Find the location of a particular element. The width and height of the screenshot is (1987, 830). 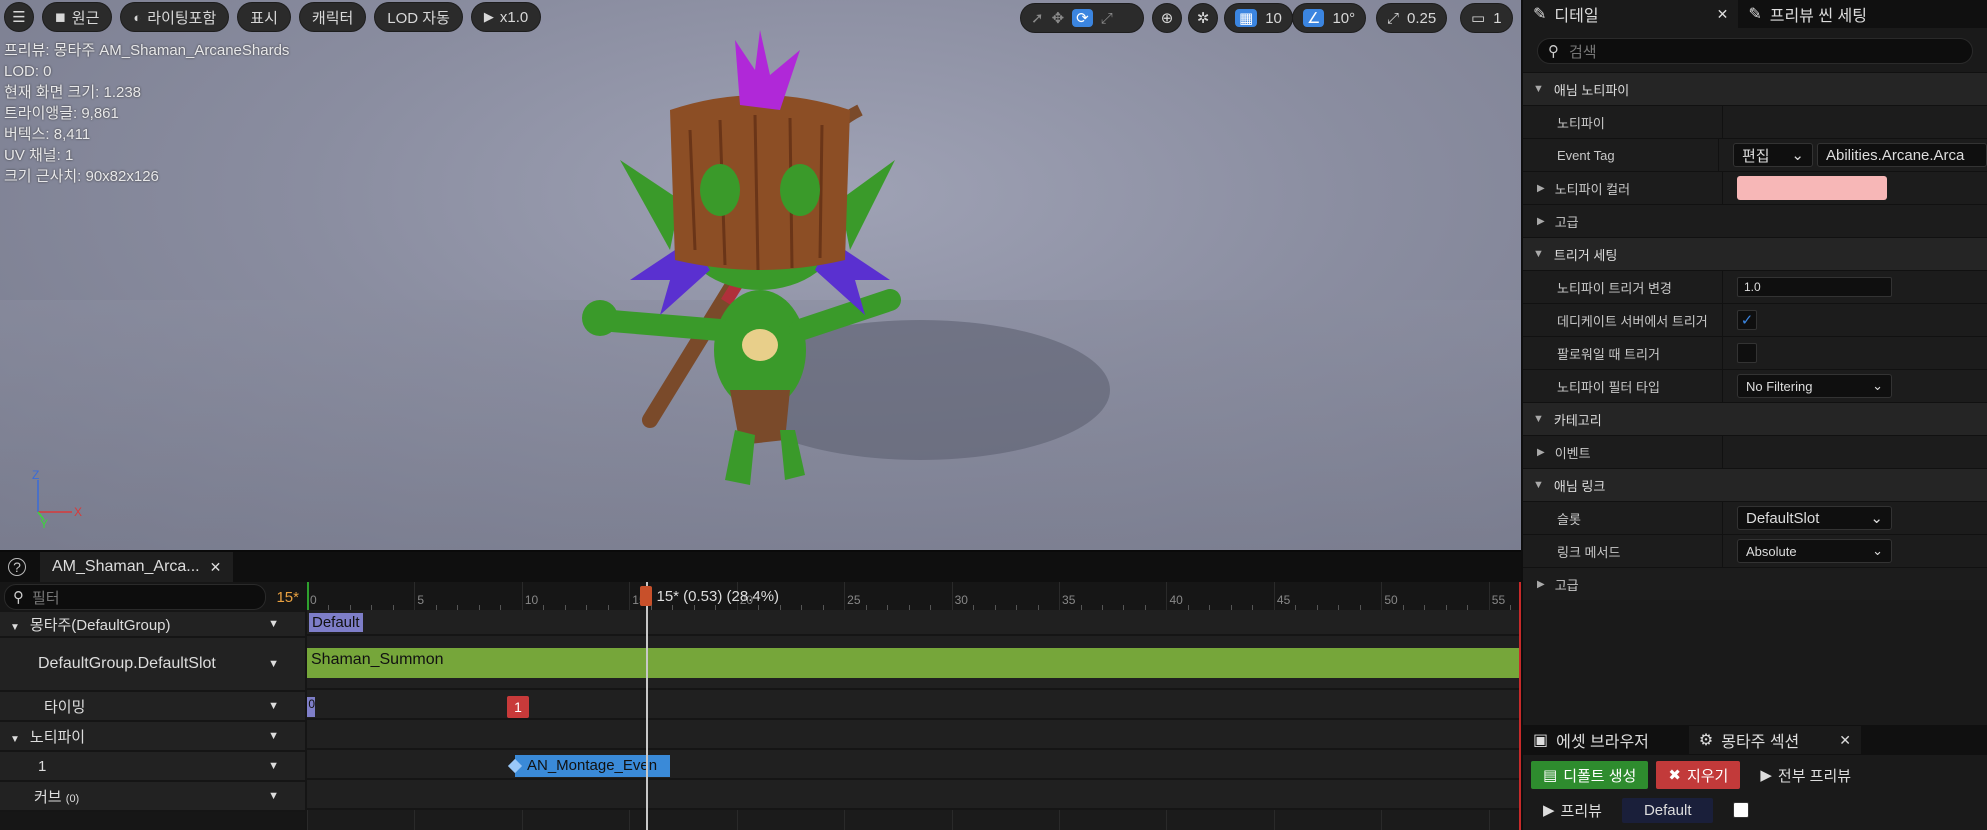

play-icon: ▶ is located at coordinates (1549, 810).